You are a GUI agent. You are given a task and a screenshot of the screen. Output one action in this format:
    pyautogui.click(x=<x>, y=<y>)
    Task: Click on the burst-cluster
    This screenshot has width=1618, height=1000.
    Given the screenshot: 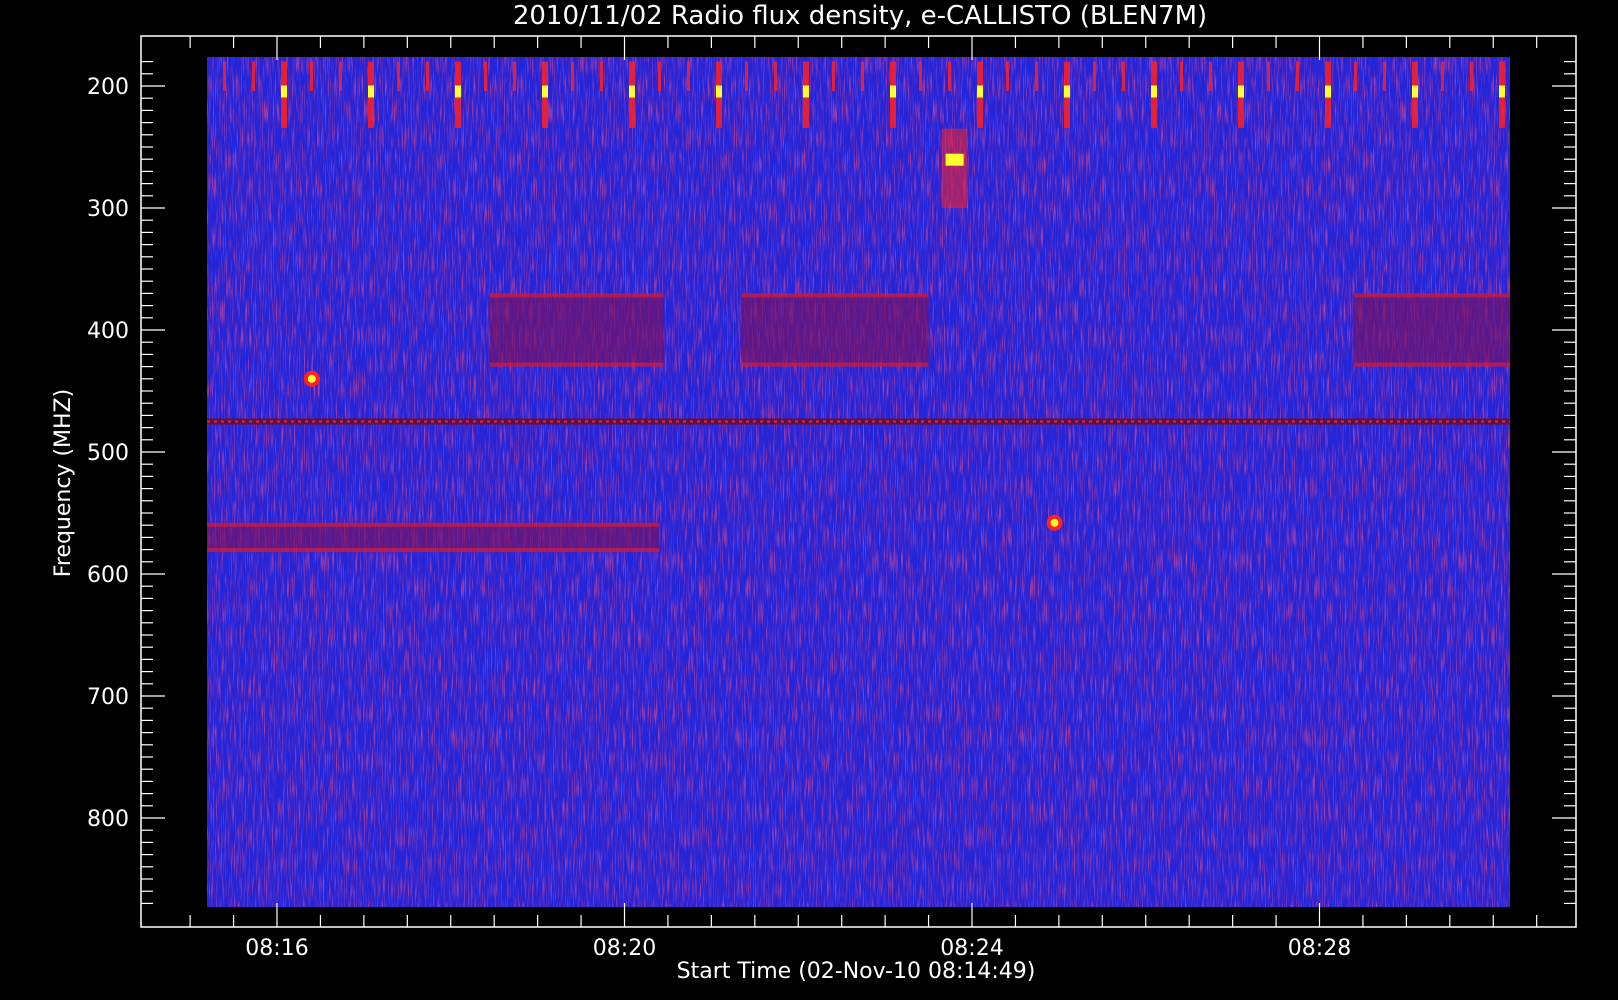 What is the action you would take?
    pyautogui.click(x=954, y=168)
    